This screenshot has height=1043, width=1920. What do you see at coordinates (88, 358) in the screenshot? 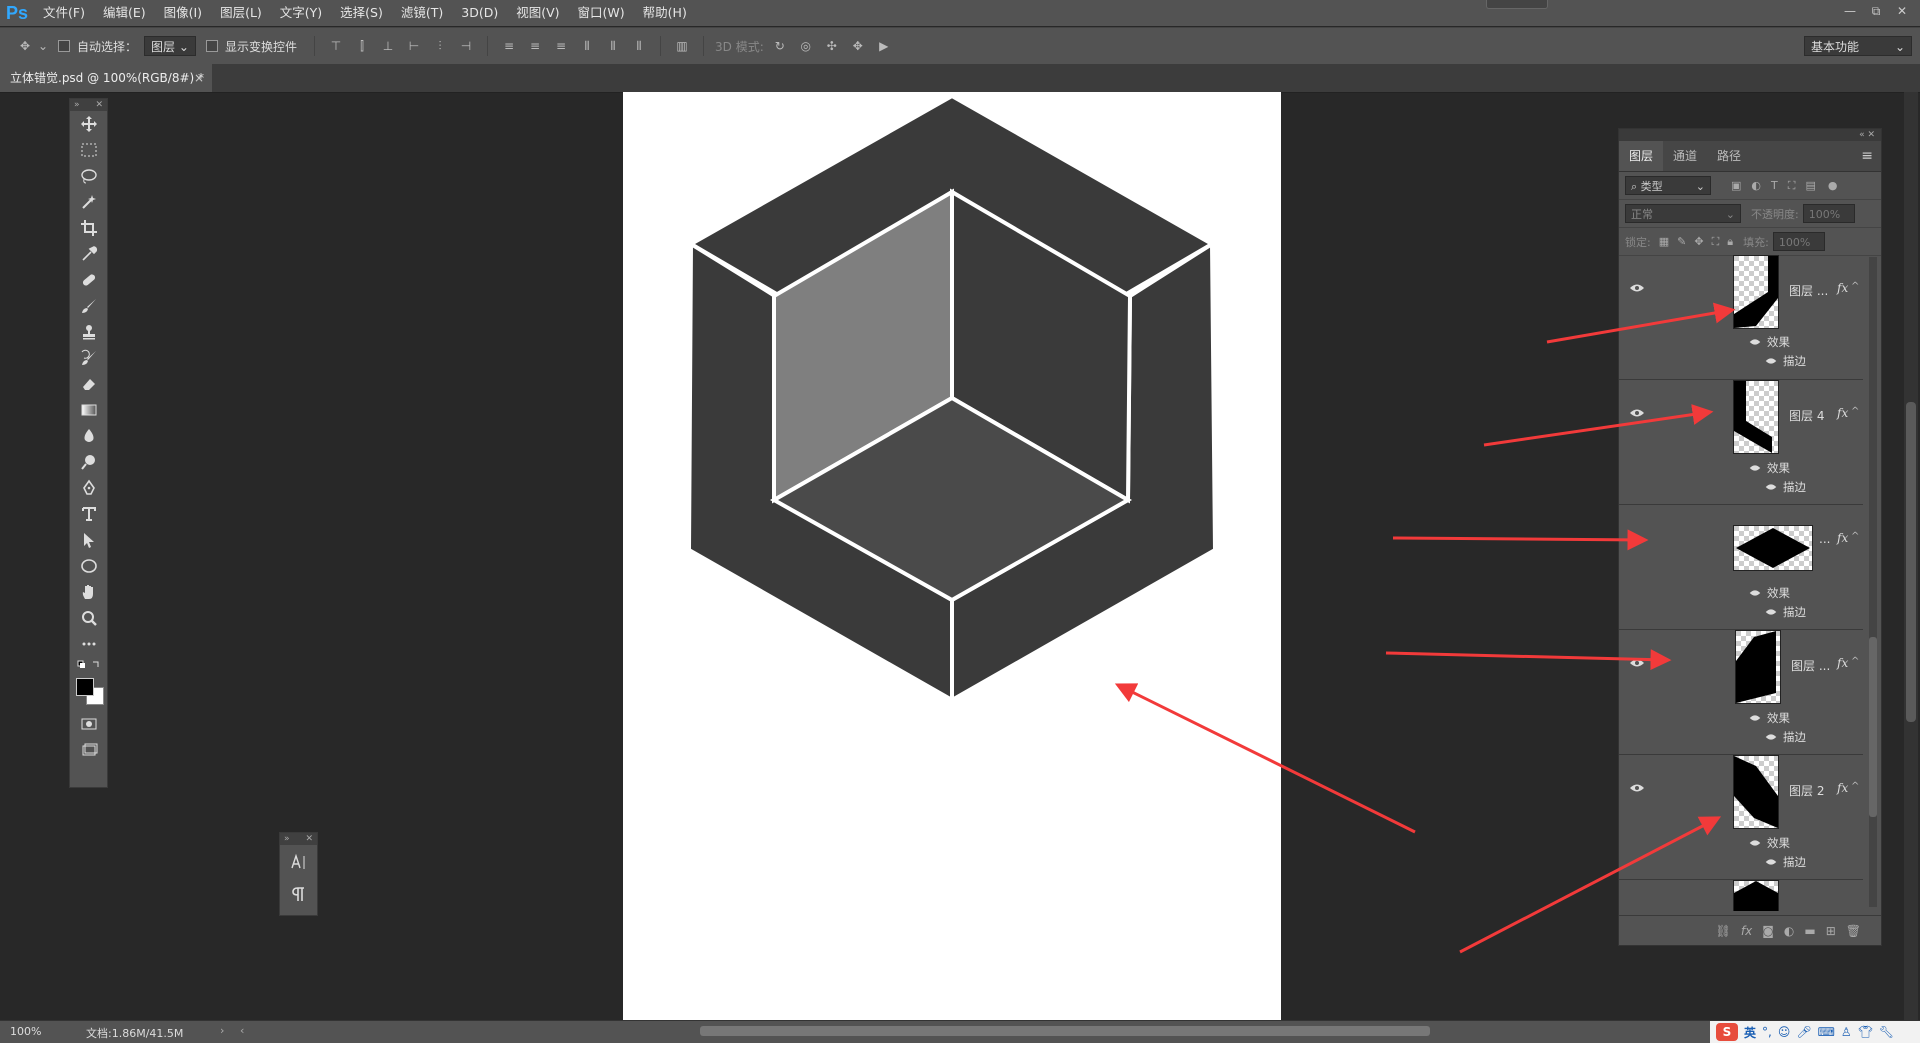
I see `history-brush-tool` at bounding box center [88, 358].